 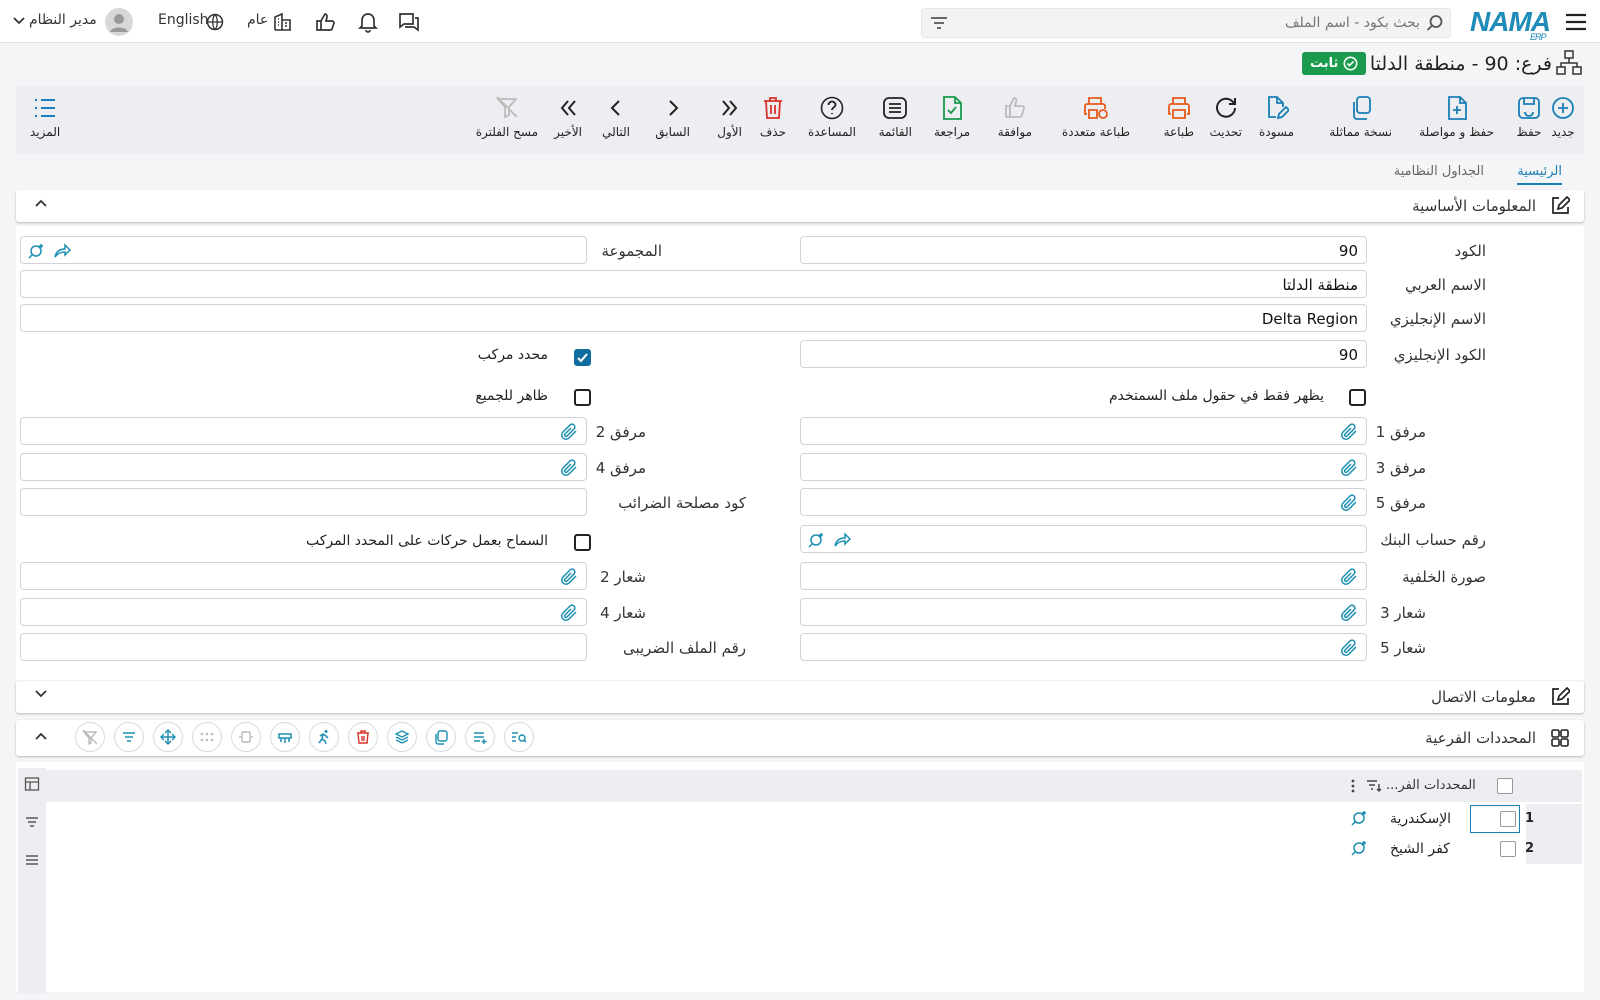 I want to click on logo-5-field, so click(x=1083, y=647).